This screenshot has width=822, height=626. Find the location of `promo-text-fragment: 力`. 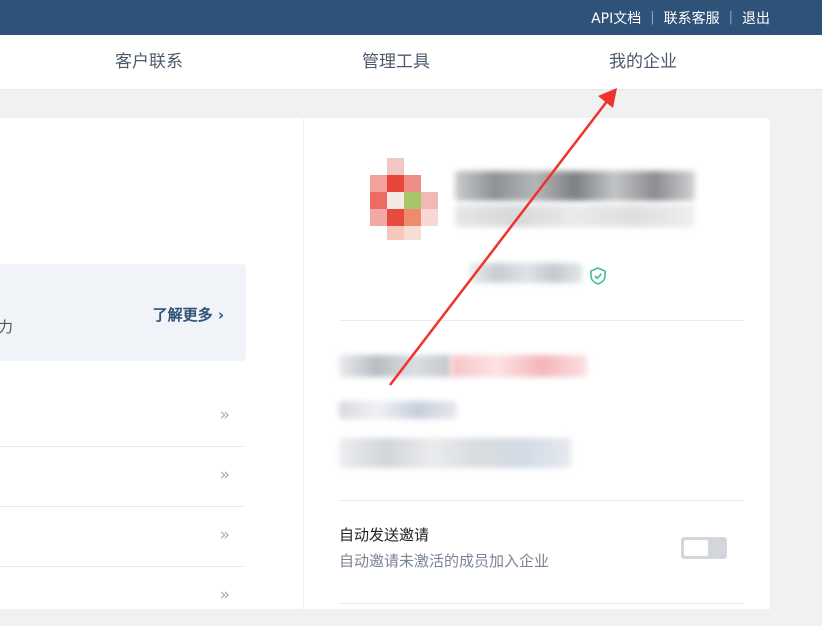

promo-text-fragment: 力 is located at coordinates (7, 327).